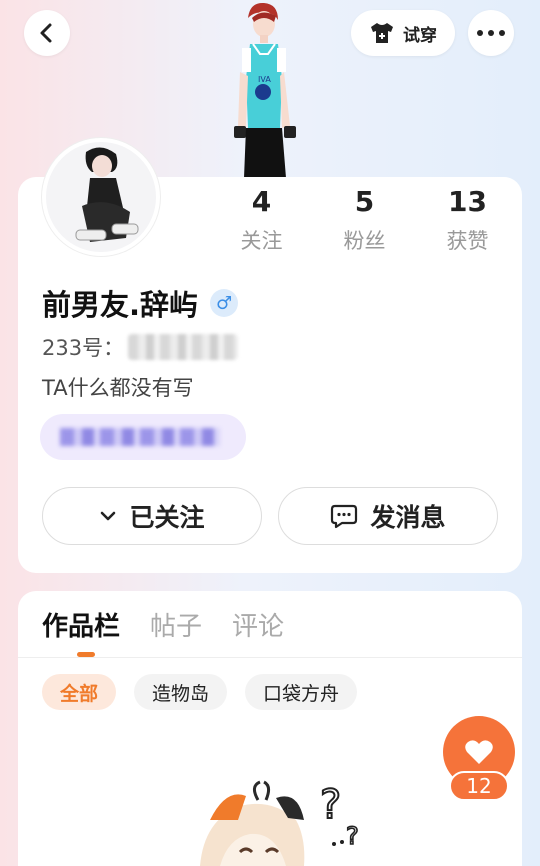 This screenshot has height=866, width=540. What do you see at coordinates (382, 33) in the screenshot?
I see `tshirt-icon` at bounding box center [382, 33].